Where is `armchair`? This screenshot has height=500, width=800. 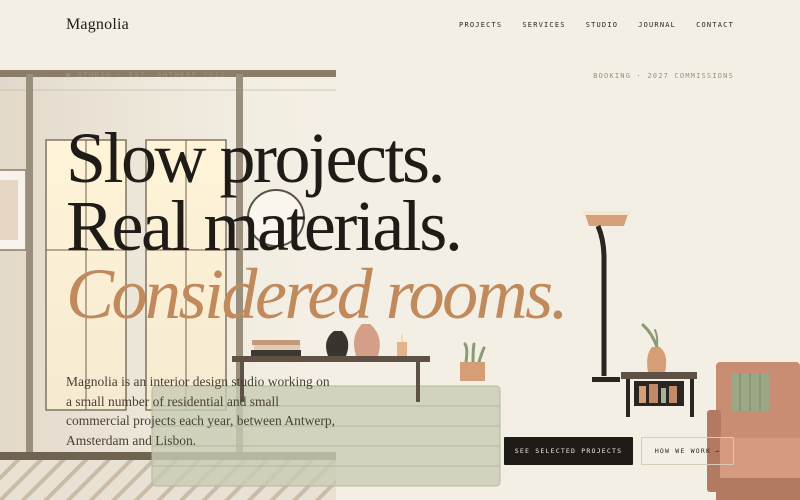
armchair is located at coordinates (753, 431).